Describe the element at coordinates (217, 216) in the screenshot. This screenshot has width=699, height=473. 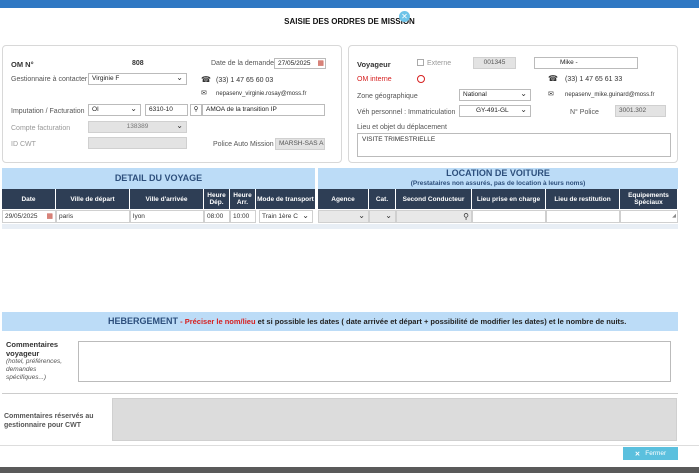
I see `row-heure-dep-input: 08:00` at that location.